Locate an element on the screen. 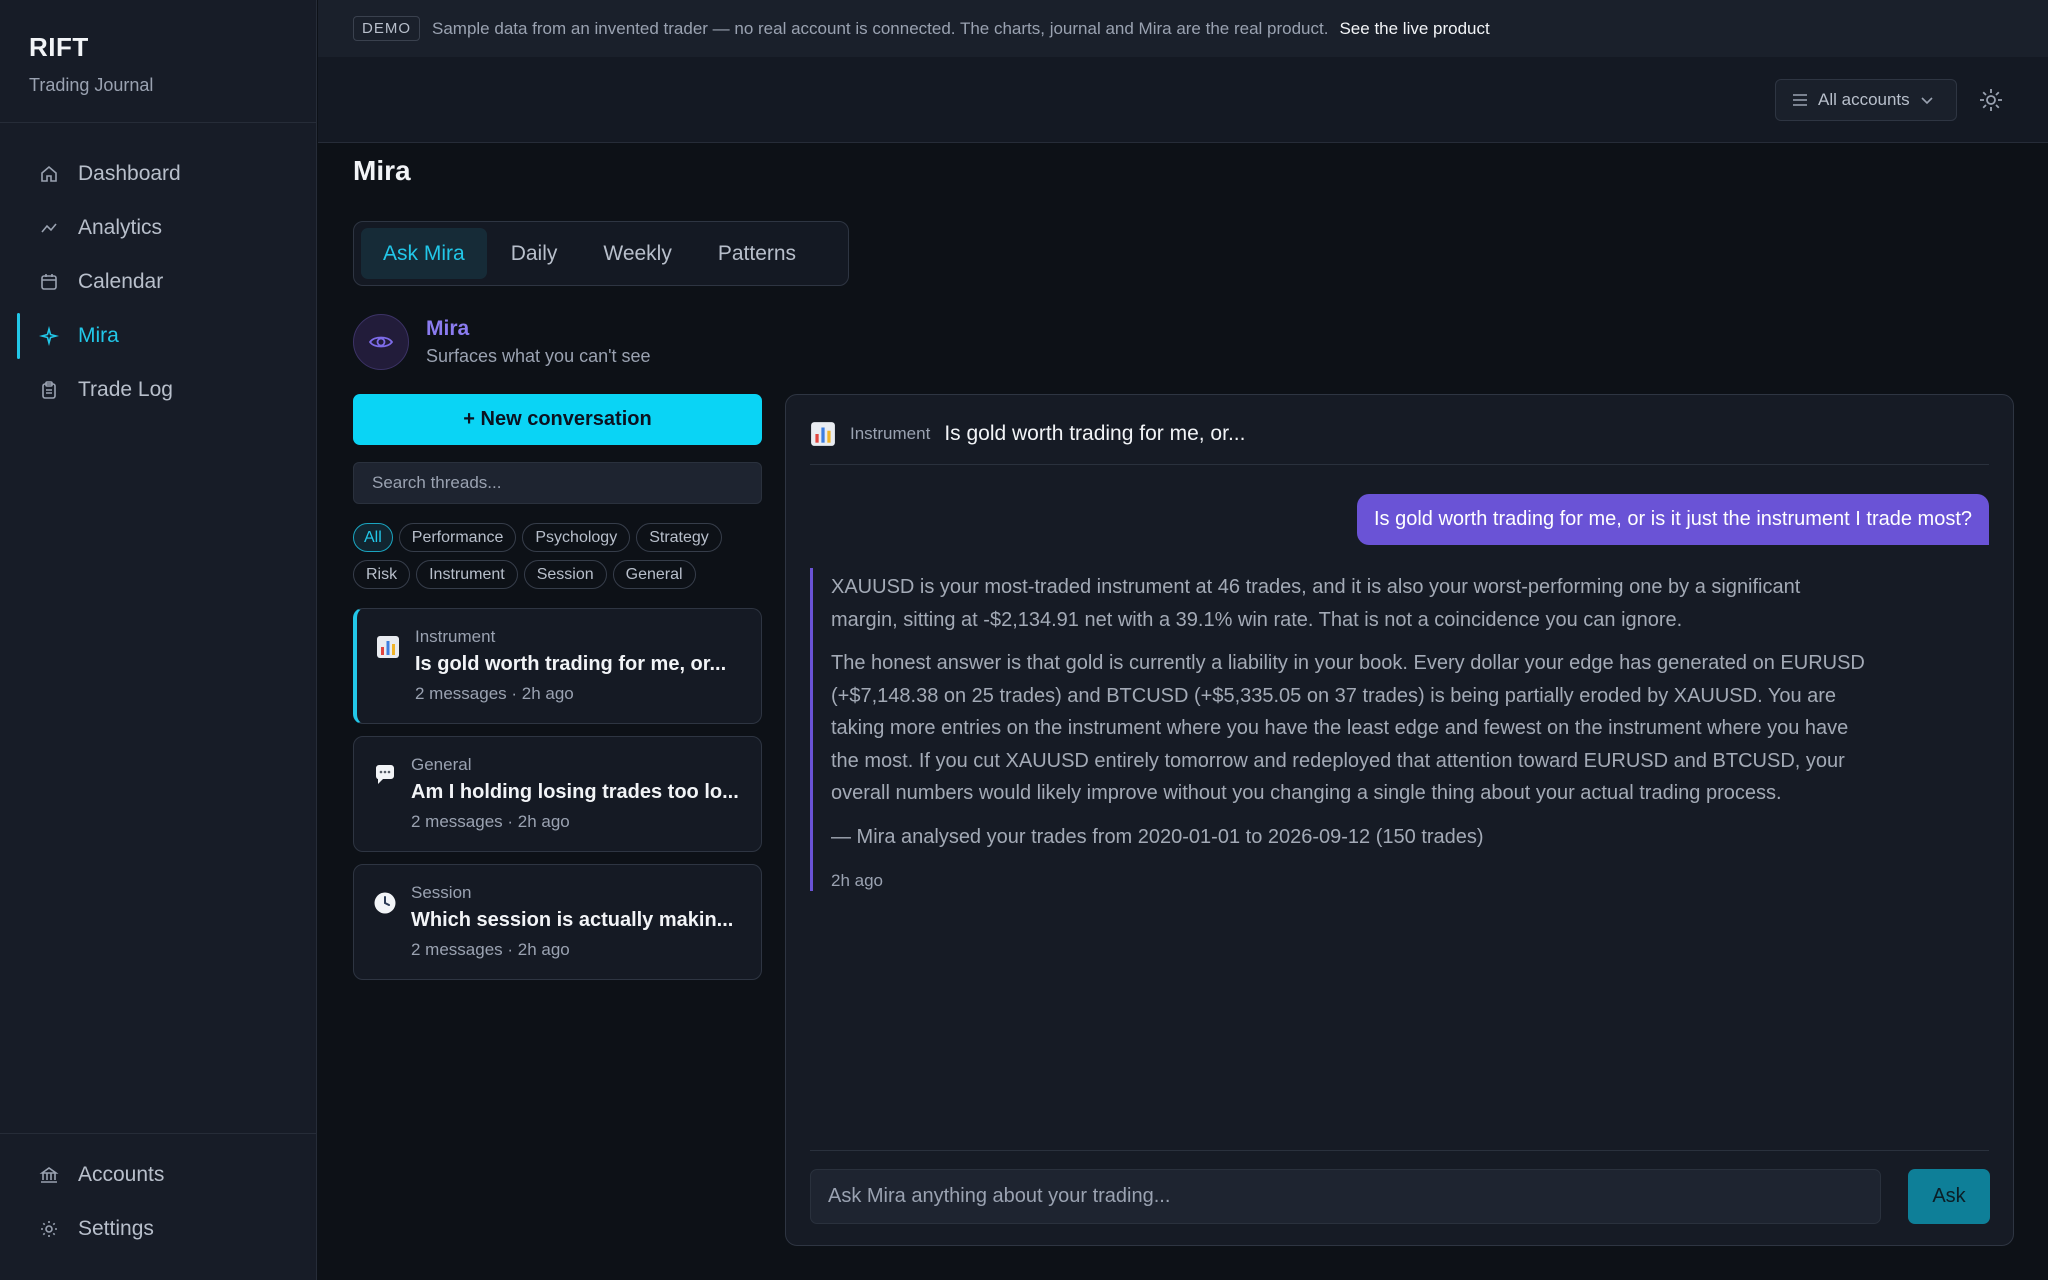 The image size is (2048, 1280). tab-ask-mira: Ask Mira is located at coordinates (424, 253).